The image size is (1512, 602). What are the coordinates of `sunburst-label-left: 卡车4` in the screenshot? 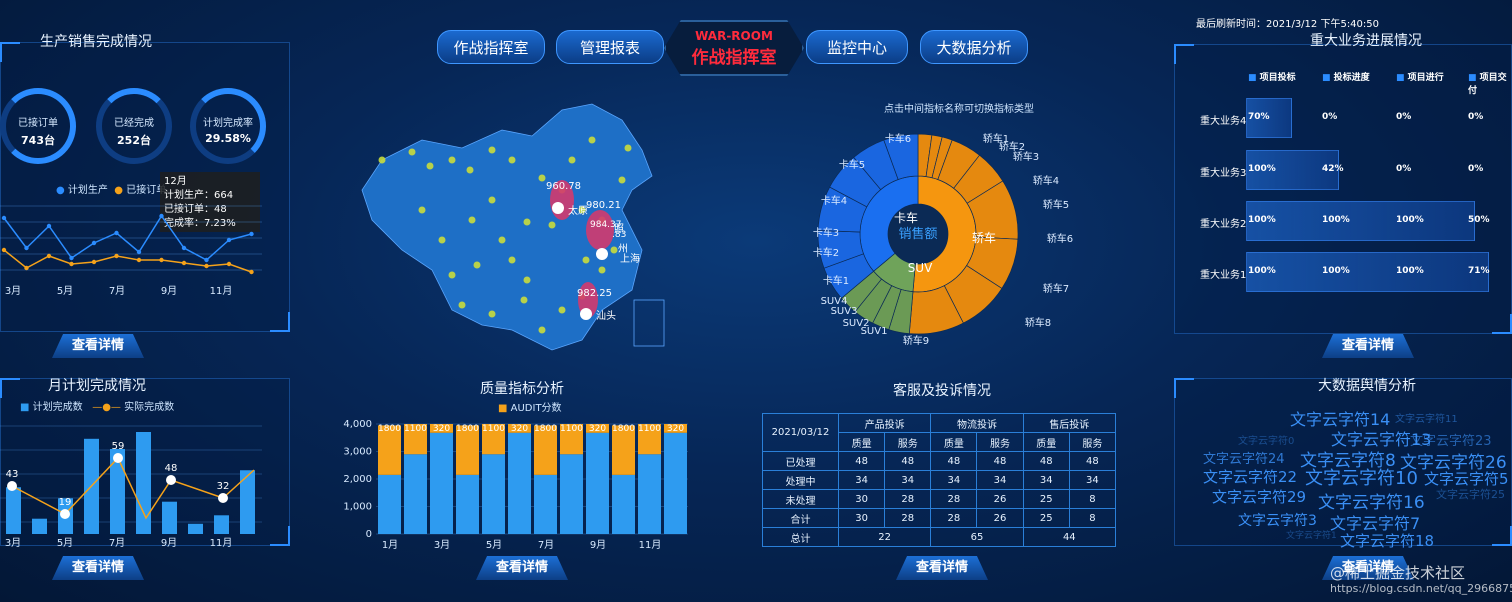 It's located at (834, 200).